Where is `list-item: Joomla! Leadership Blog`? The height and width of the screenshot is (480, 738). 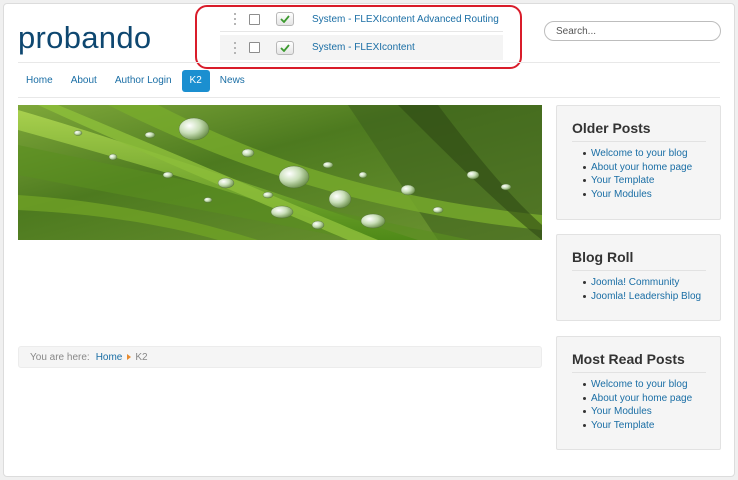
list-item: Joomla! Leadership Blog is located at coordinates (644, 297).